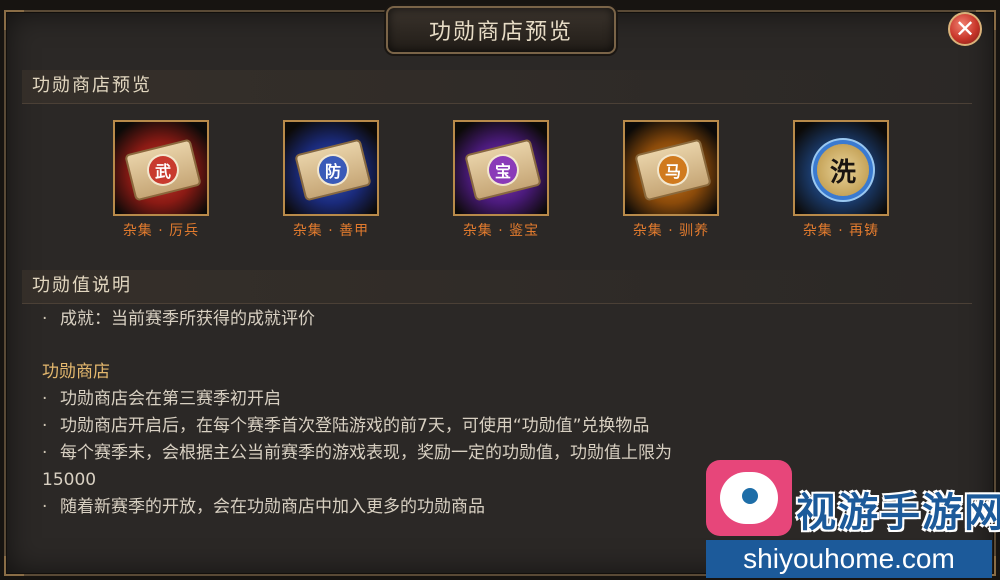 This screenshot has height=580, width=1000. Describe the element at coordinates (170, 399) in the screenshot. I see `desc-text: 功勋商店会在第三赛季初开启` at that location.